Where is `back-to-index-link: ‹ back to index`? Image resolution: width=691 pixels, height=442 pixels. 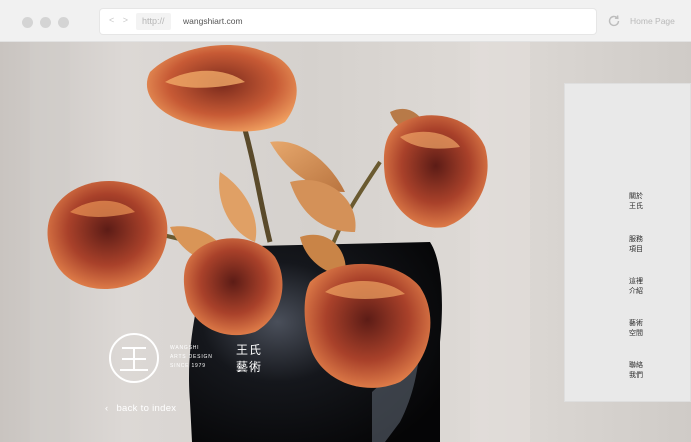 back-to-index-link: ‹ back to index is located at coordinates (140, 408).